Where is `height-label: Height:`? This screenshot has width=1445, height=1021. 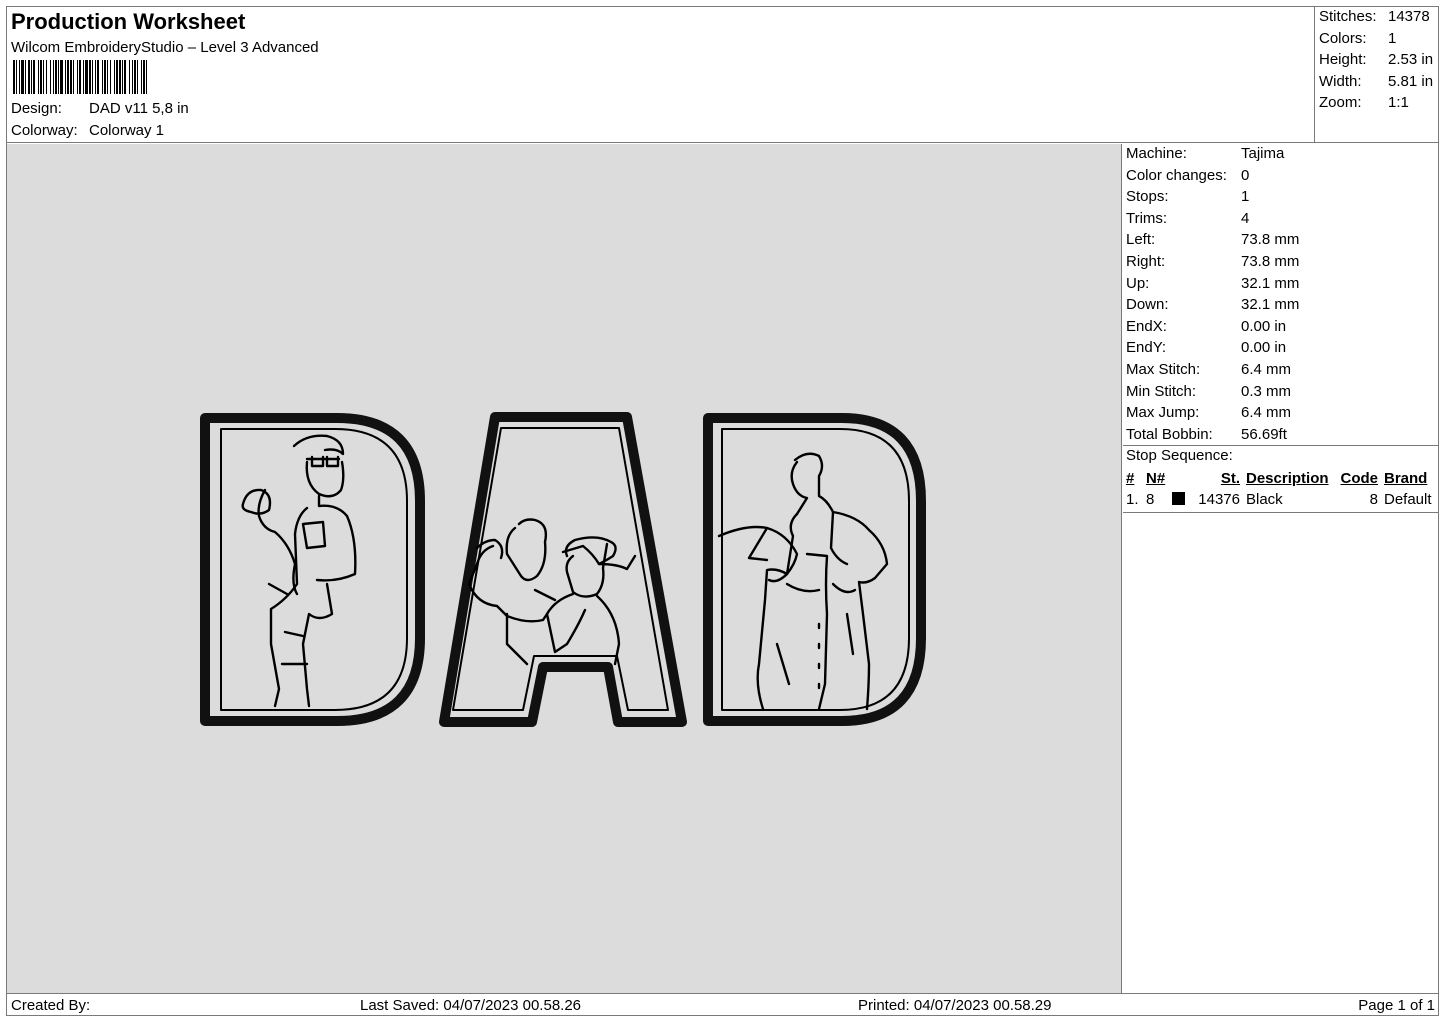
height-label: Height: is located at coordinates (1343, 60).